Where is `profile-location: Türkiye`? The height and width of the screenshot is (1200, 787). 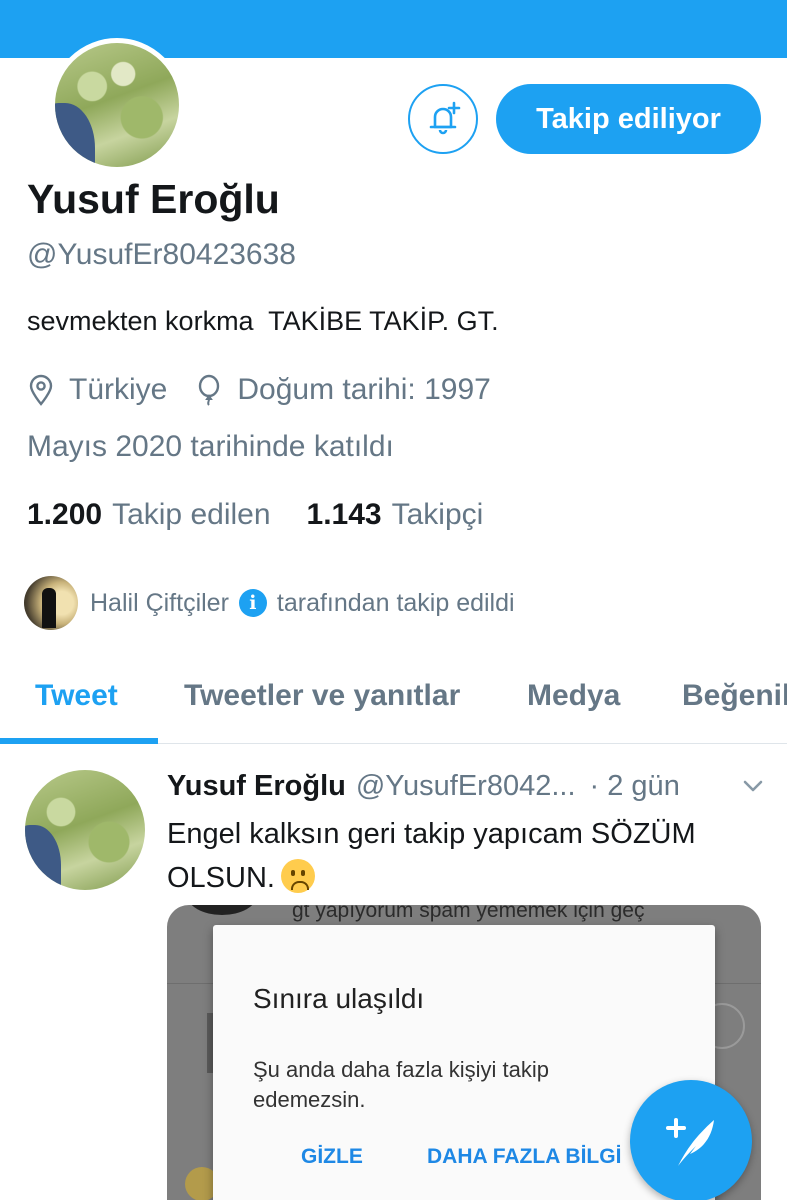 profile-location: Türkiye is located at coordinates (118, 389).